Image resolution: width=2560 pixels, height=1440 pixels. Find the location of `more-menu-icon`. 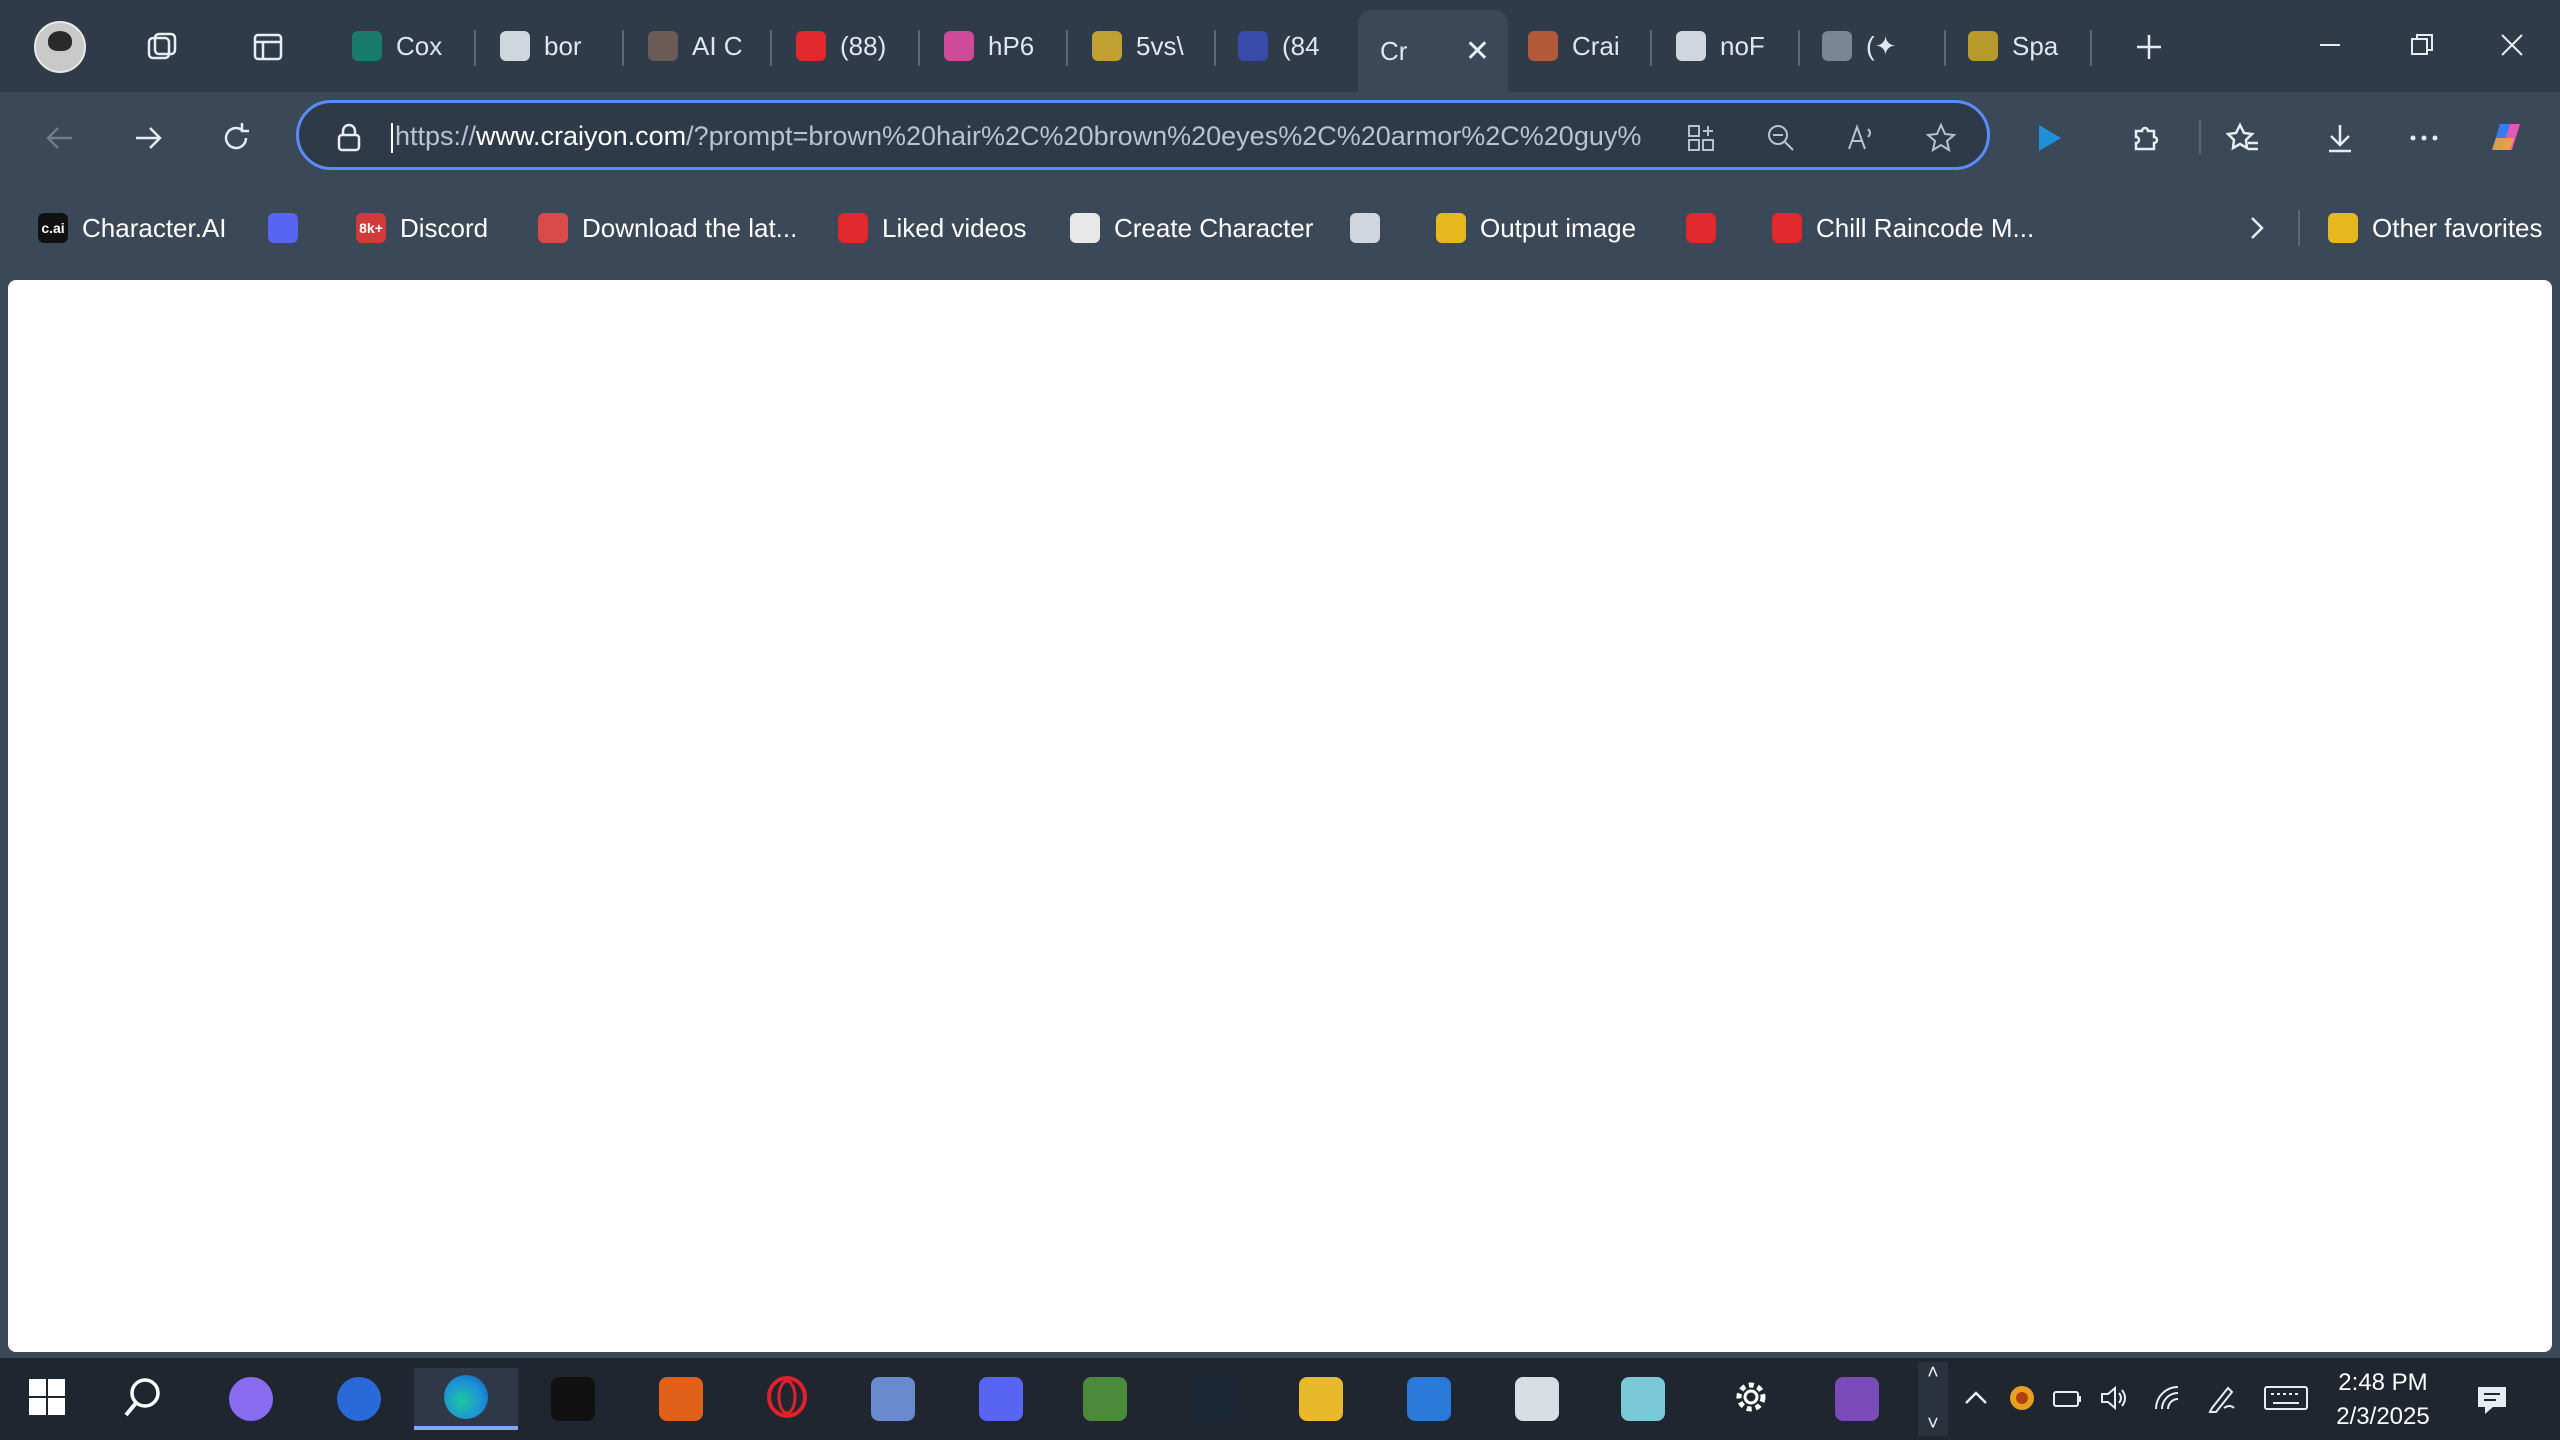

more-menu-icon is located at coordinates (2424, 138).